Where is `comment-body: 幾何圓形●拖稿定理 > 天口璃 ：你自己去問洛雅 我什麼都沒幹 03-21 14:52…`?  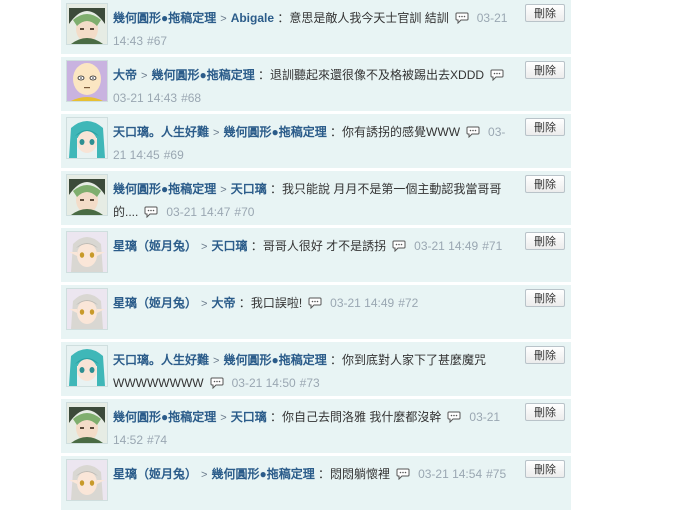 comment-body: 幾何圓形●拖稿定理 > 天口璃 ：你自己去問洛雅 我什麼都沒幹 03-21 14:52… is located at coordinates (313, 428).